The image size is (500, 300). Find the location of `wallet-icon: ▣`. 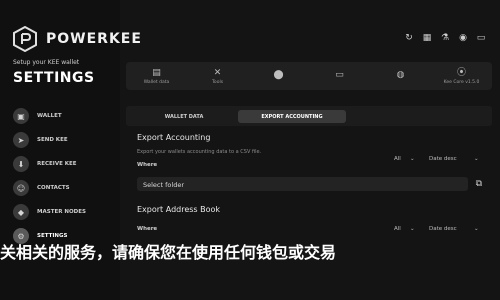

wallet-icon: ▣ is located at coordinates (21, 116).